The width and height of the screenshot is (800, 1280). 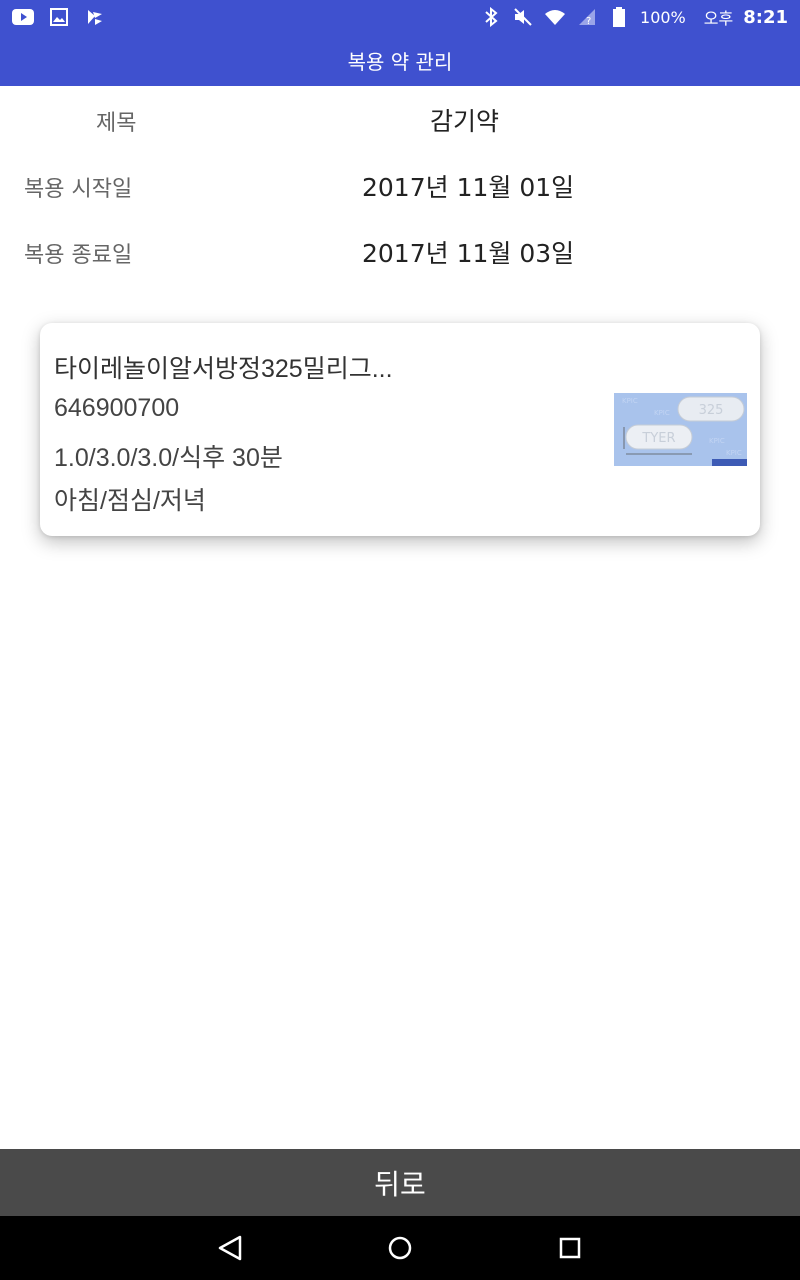 What do you see at coordinates (117, 408) in the screenshot?
I see `medicine-code: 646900700` at bounding box center [117, 408].